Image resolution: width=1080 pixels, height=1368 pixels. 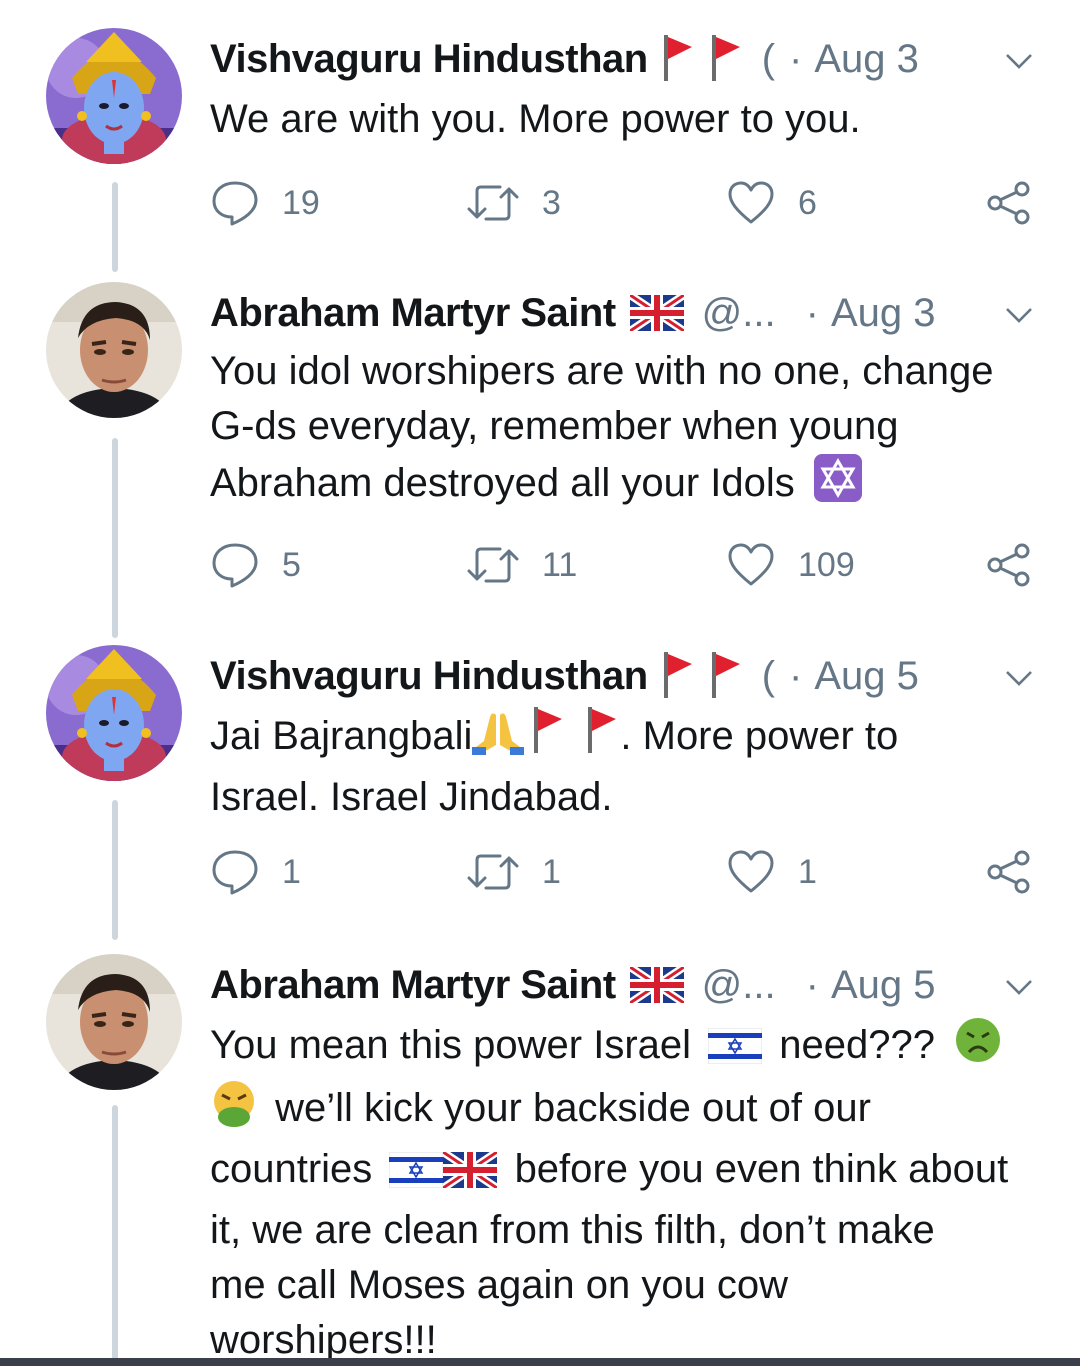 I want to click on retweet-button: 1, so click(x=513, y=872).